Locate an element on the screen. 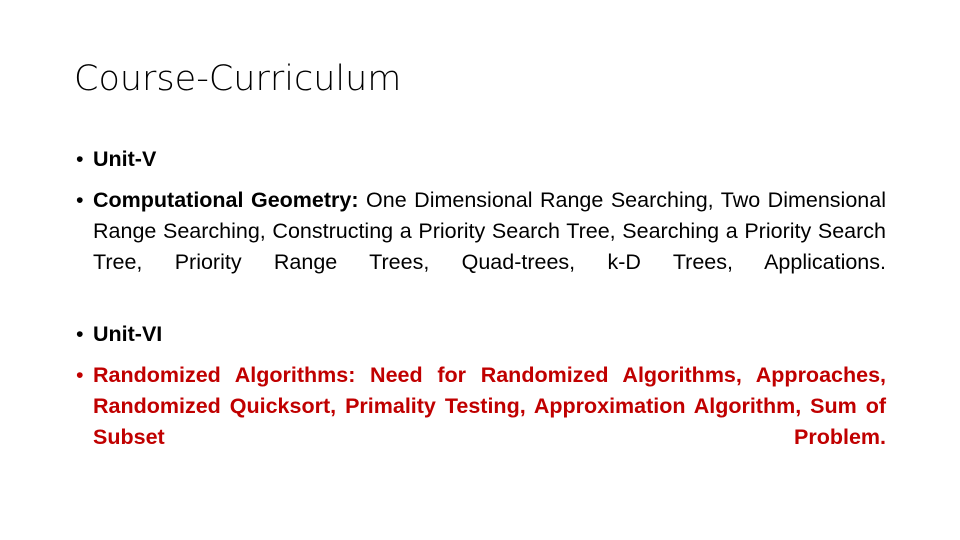 The height and width of the screenshot is (540, 960). bullet-heading: Randomized Algorithms: is located at coordinates (224, 375).